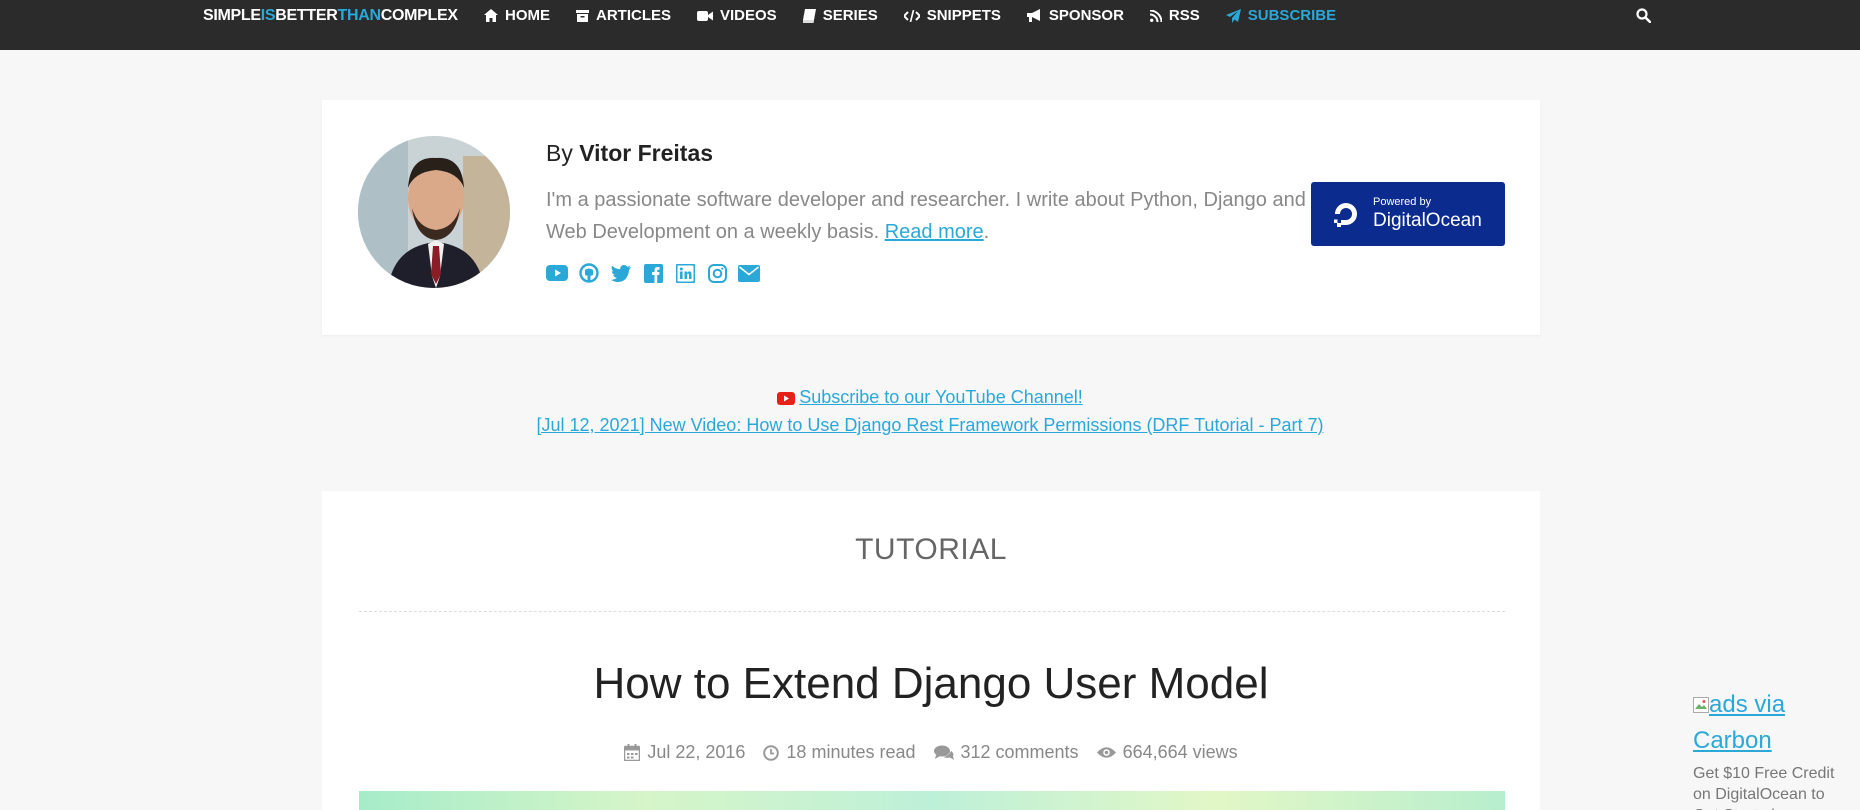 The image size is (1860, 810). What do you see at coordinates (696, 752) in the screenshot?
I see `article-date: Jul 22, 2016` at bounding box center [696, 752].